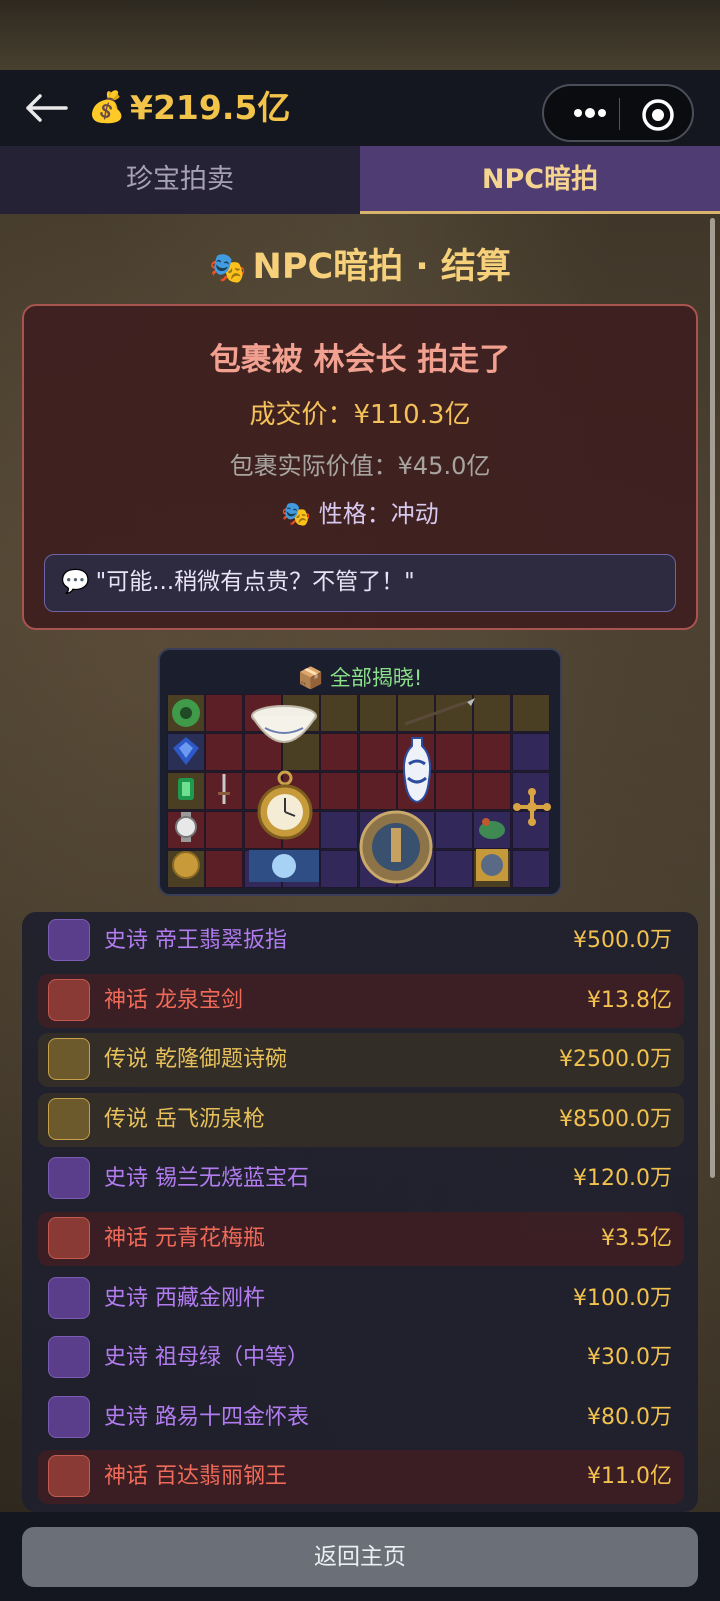  What do you see at coordinates (361, 1477) in the screenshot?
I see `item-row: 神话 百达翡丽钢王 ¥11.0亿` at bounding box center [361, 1477].